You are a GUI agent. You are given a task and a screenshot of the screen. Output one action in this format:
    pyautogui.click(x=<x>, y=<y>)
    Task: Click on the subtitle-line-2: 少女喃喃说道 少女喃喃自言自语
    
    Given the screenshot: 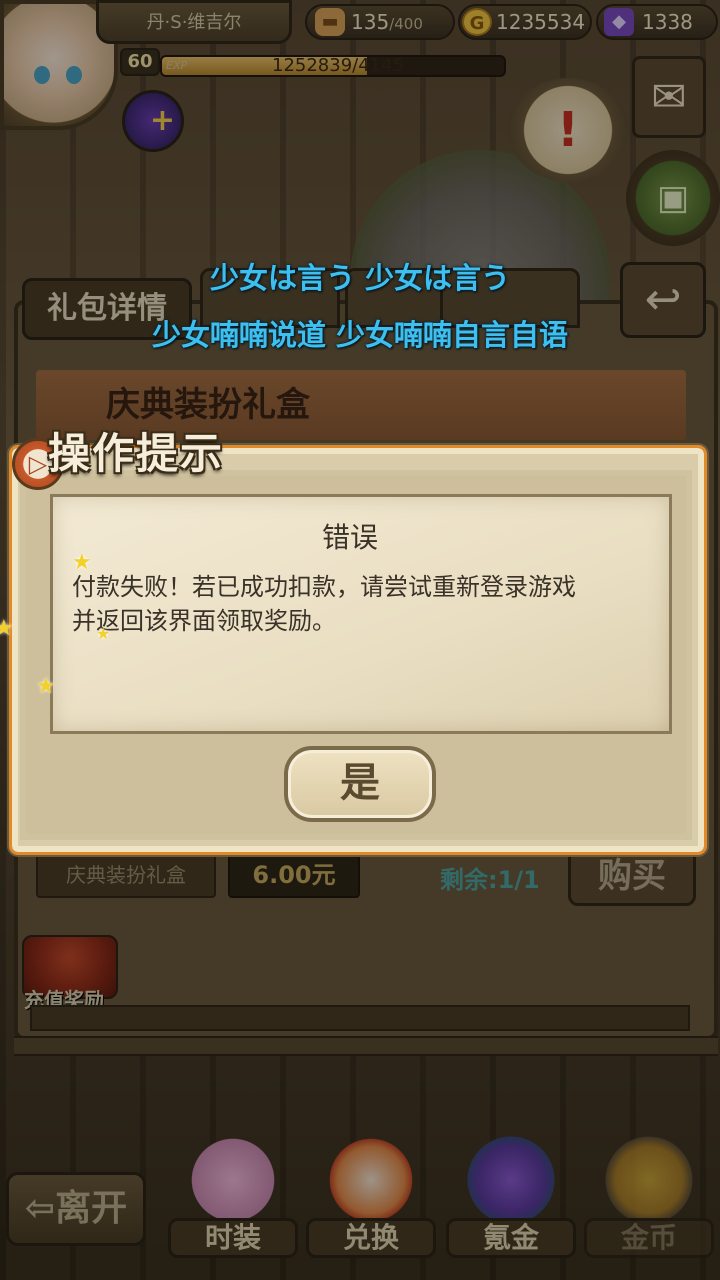 What is the action you would take?
    pyautogui.click(x=360, y=335)
    